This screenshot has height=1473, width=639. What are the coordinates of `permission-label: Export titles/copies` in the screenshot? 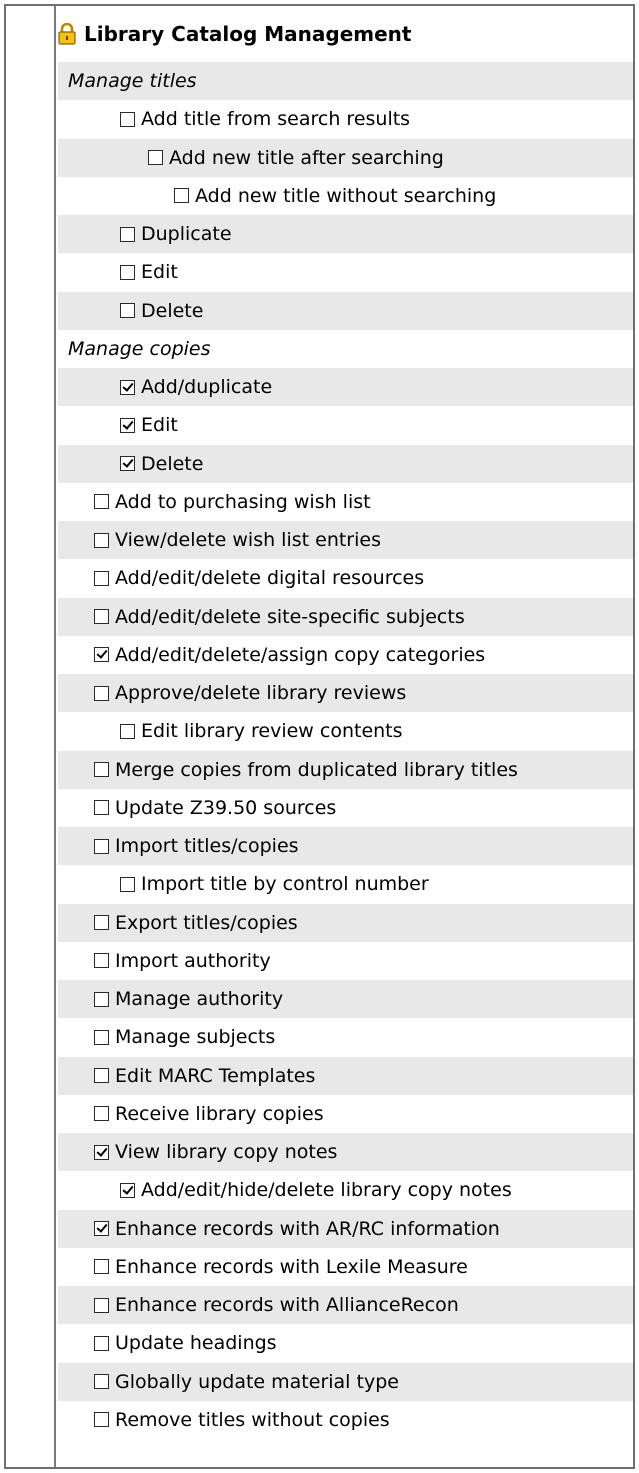 It's located at (206, 923).